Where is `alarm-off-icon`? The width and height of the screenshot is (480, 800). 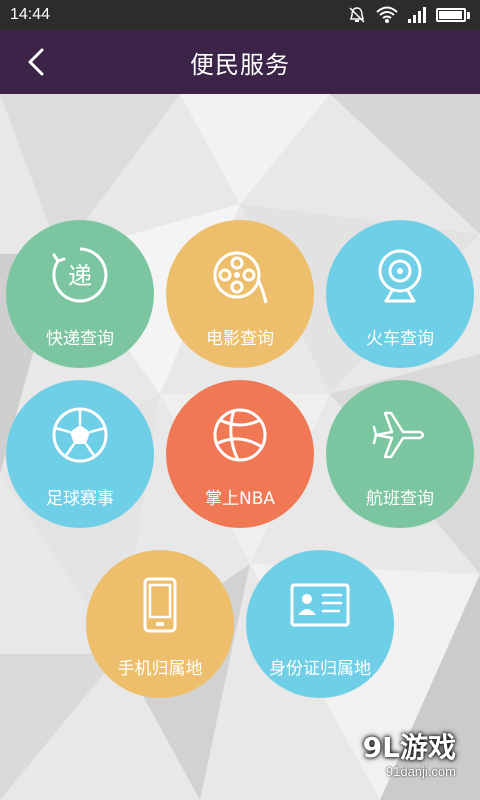
alarm-off-icon is located at coordinates (357, 15).